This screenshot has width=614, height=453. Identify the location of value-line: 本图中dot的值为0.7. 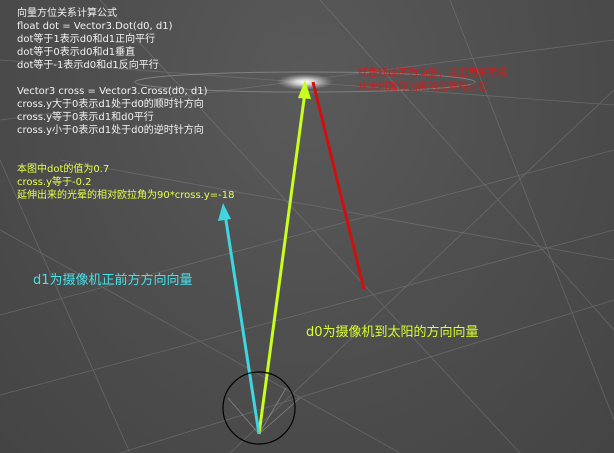
(63, 169).